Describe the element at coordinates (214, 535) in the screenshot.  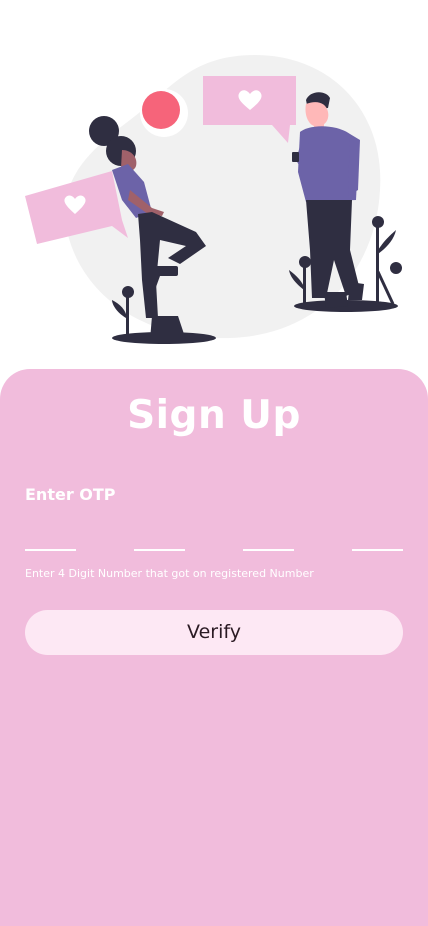
I see `otp-input-group` at that location.